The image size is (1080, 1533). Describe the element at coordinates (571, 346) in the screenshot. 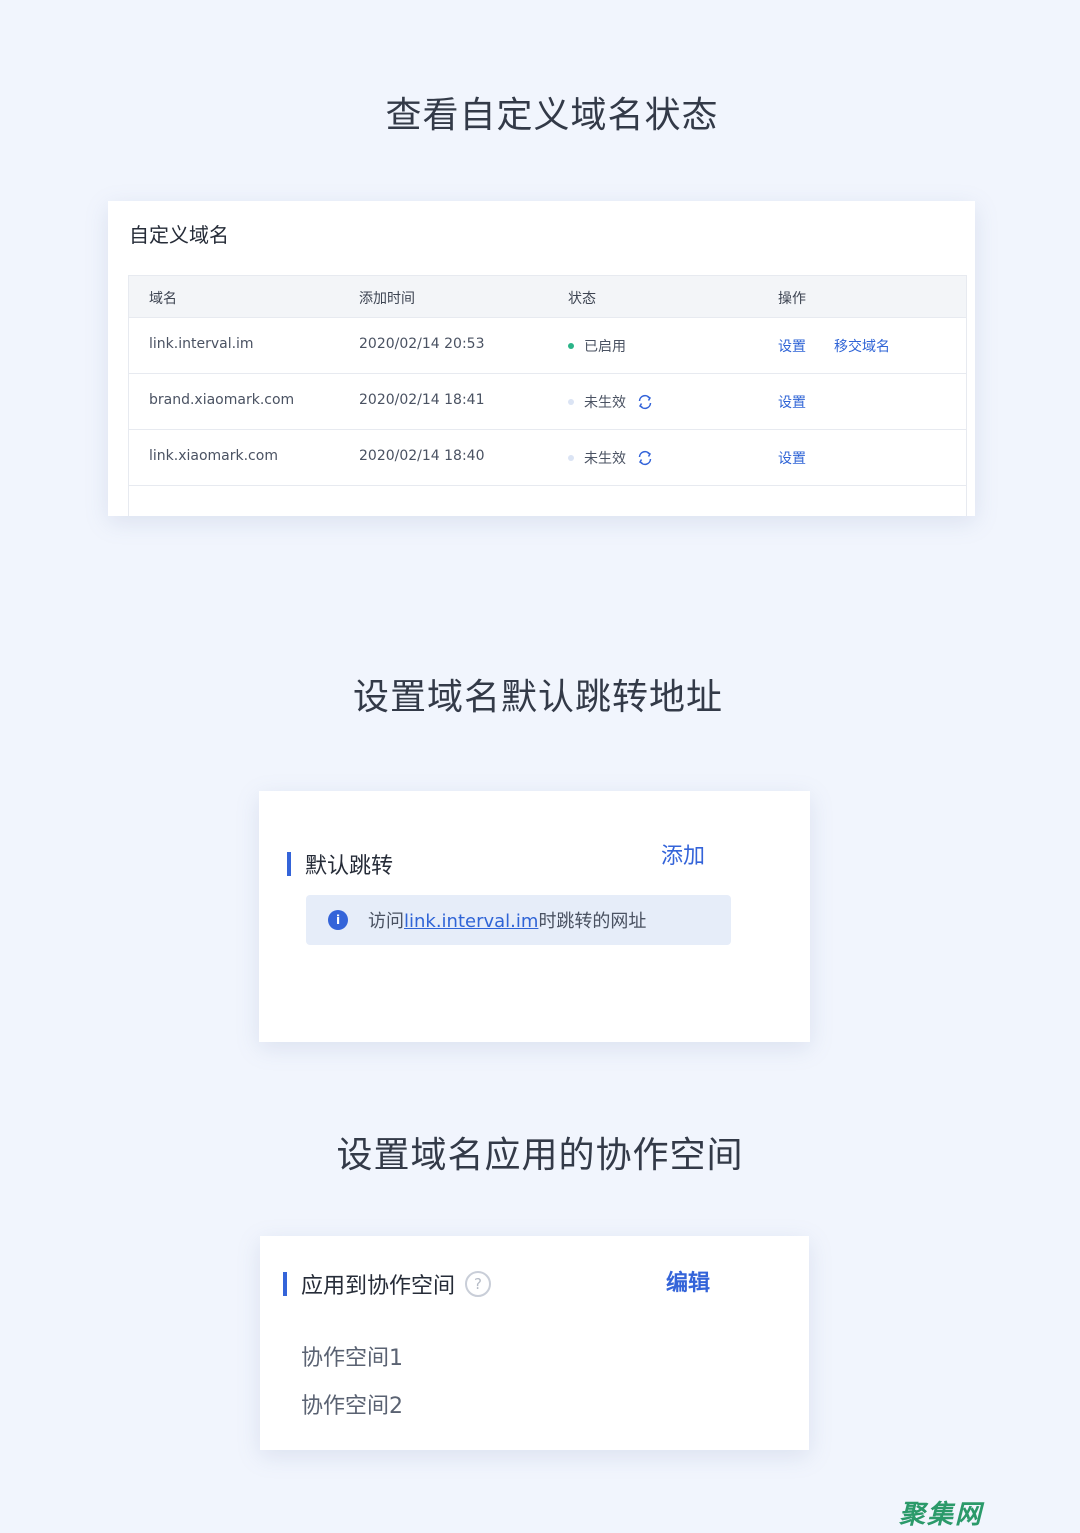

I see `status-dot-enabled-icon` at that location.